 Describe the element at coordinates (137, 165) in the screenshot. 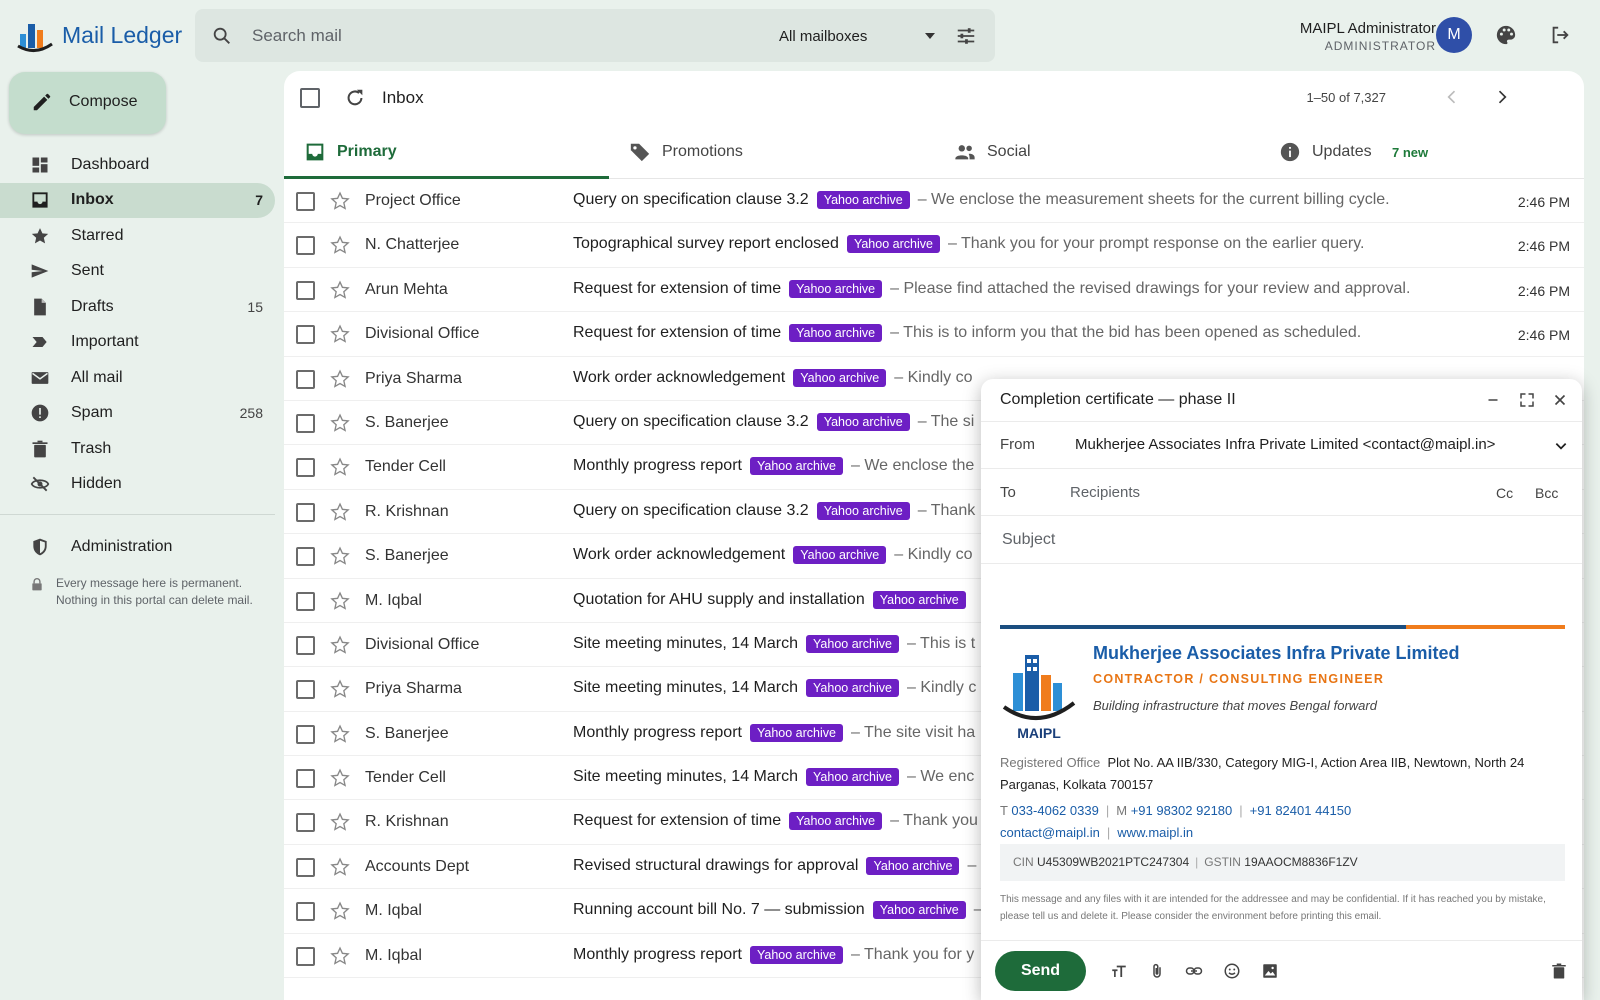

I see `sidebar-item-dashboard: Dashboard` at that location.